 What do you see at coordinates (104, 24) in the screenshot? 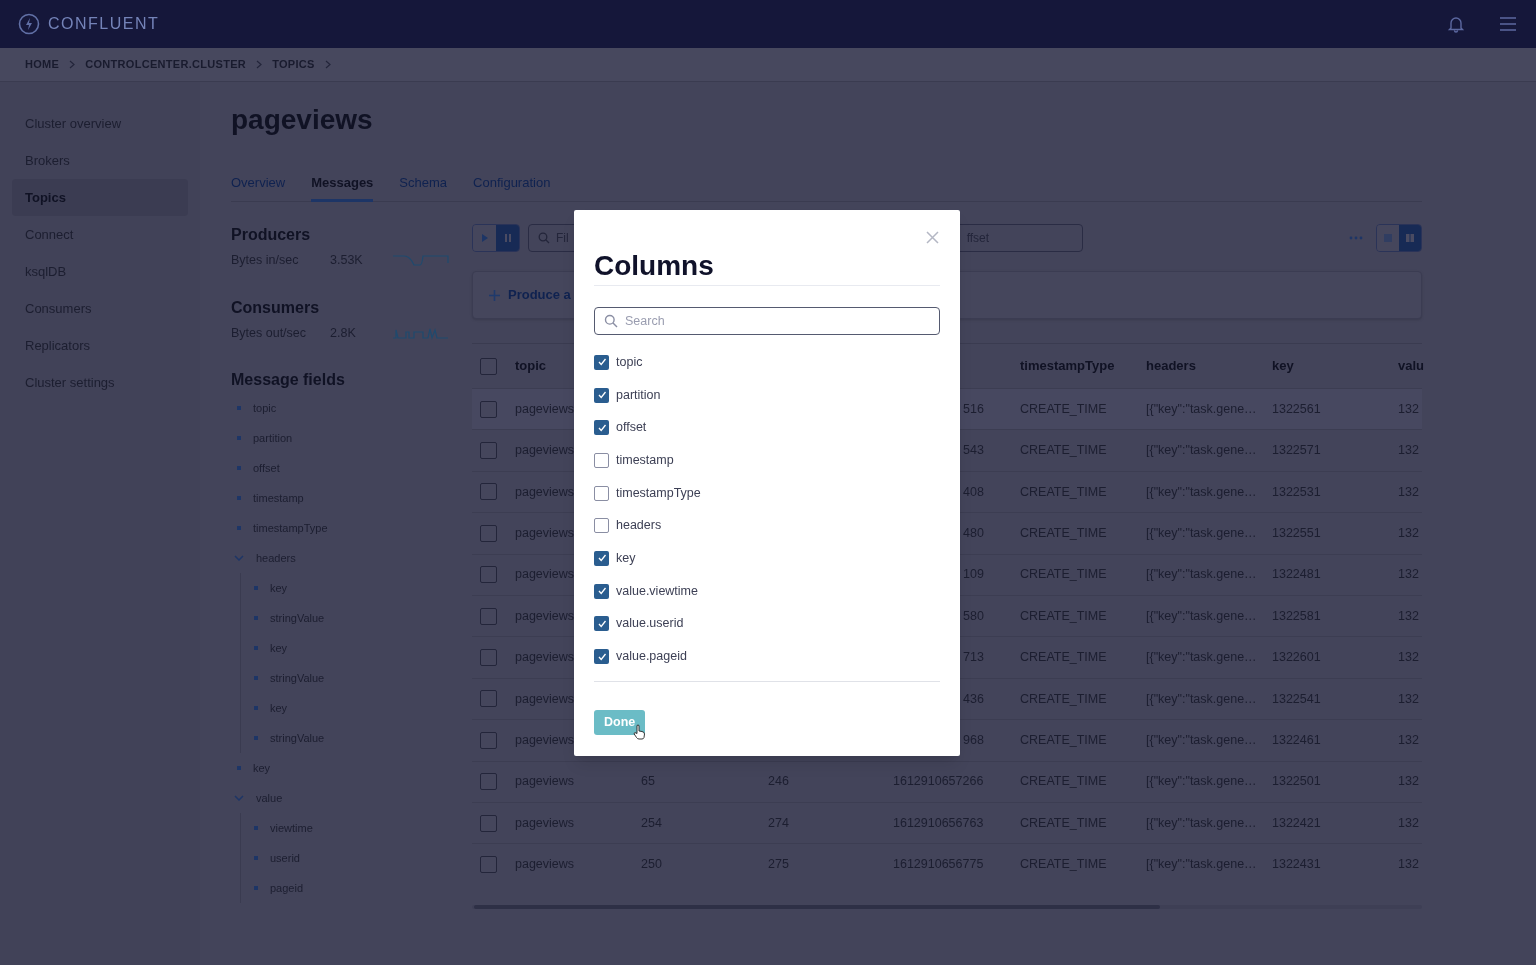
I see `brand-name: CONFLUENT` at bounding box center [104, 24].